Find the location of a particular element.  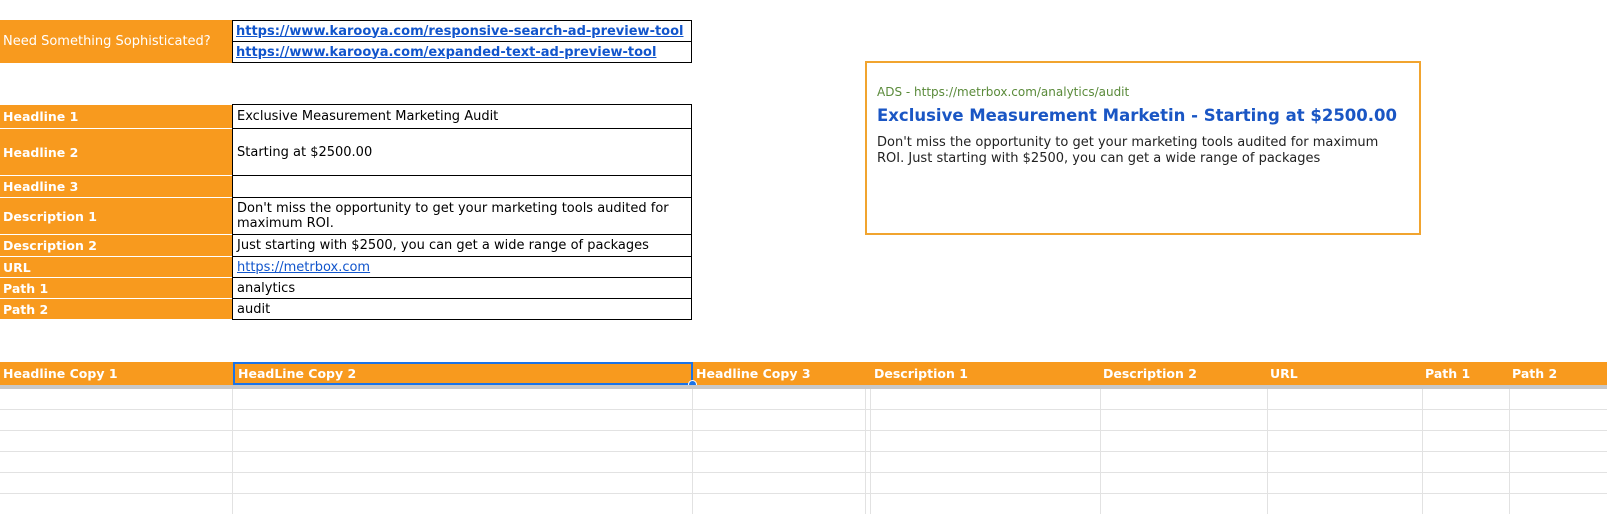

col-headline-copy-3: Headline Copy 3 is located at coordinates (779, 373).